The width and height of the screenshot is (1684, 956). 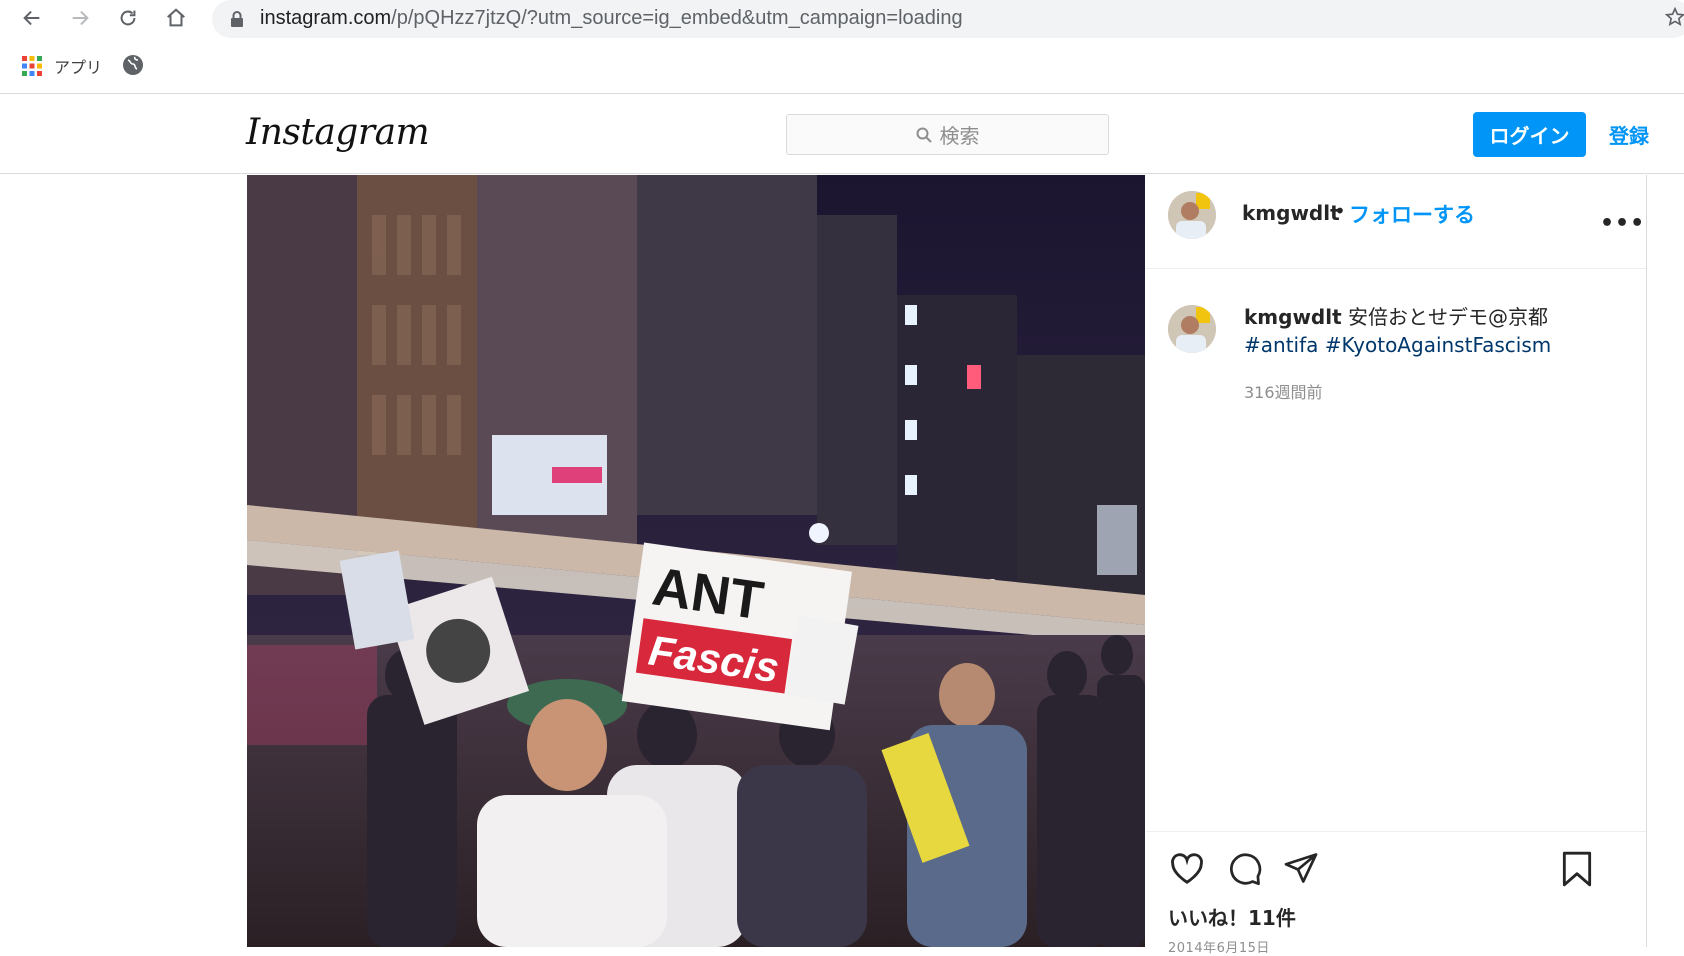 I want to click on signup-link: 登録, so click(x=1629, y=134).